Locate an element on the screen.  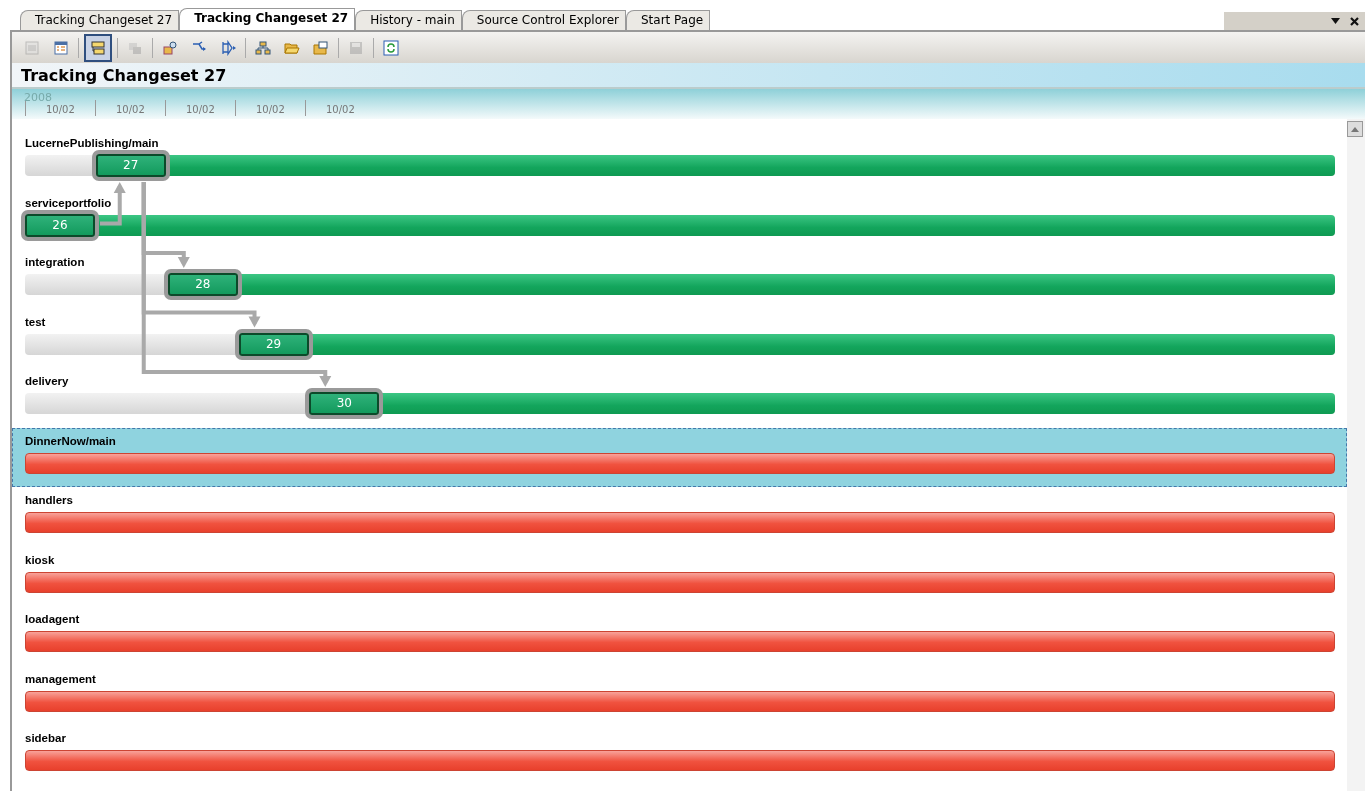
hierarchy-icon is located at coordinates (263, 47).